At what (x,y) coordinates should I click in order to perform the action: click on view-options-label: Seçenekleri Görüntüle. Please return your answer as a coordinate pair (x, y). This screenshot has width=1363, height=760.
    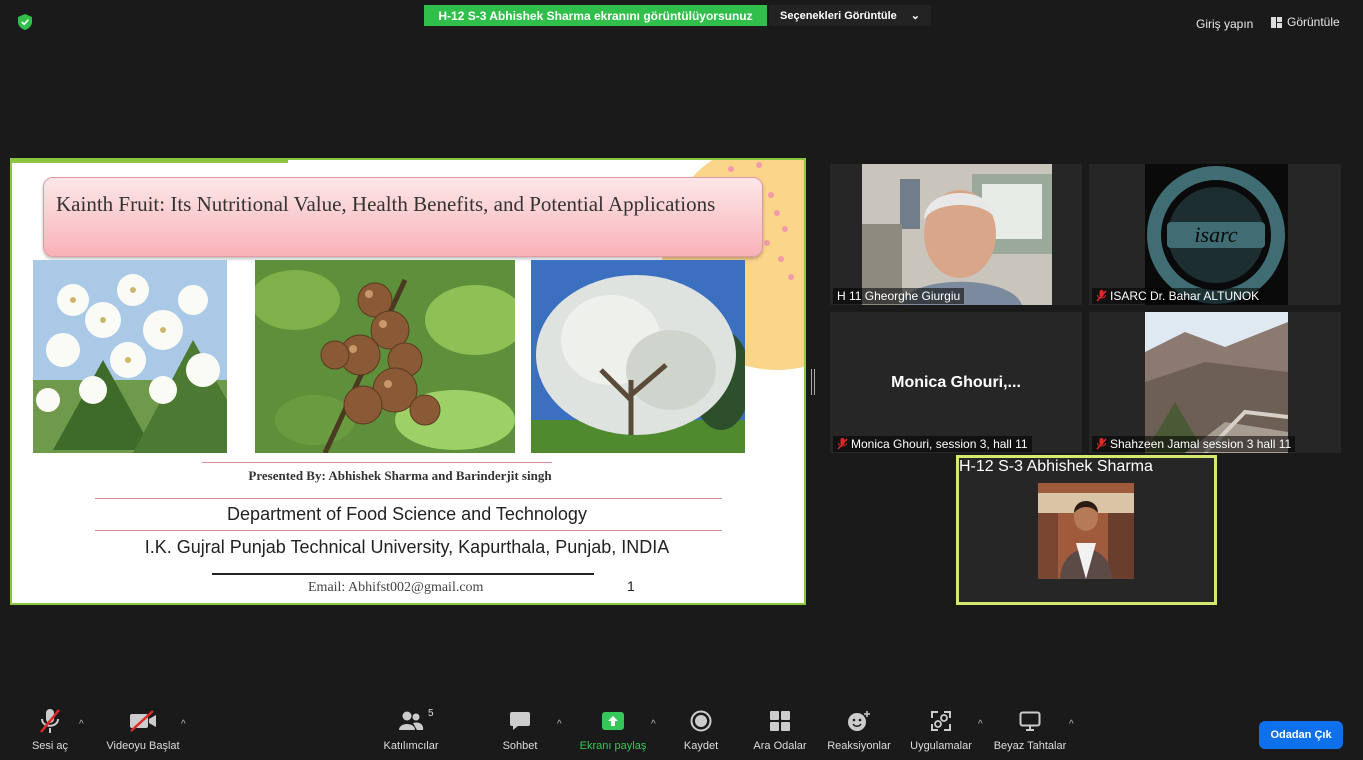
    Looking at the image, I should click on (838, 15).